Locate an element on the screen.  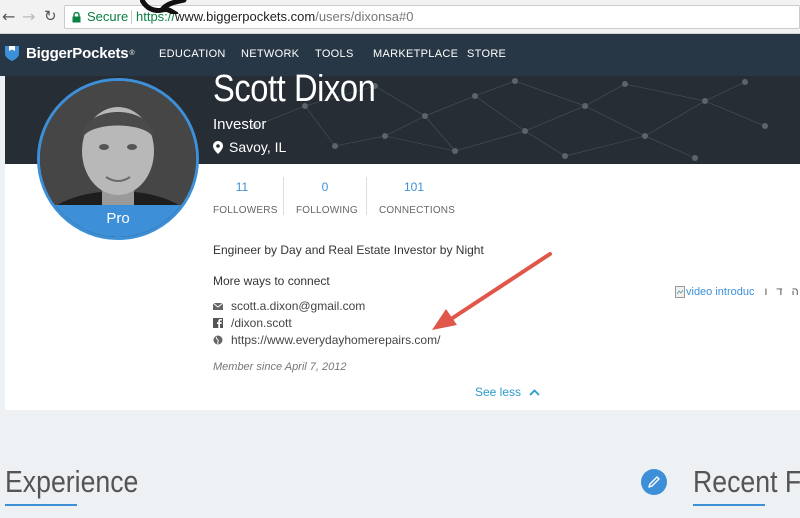
experience-heading: Experience is located at coordinates (72, 481).